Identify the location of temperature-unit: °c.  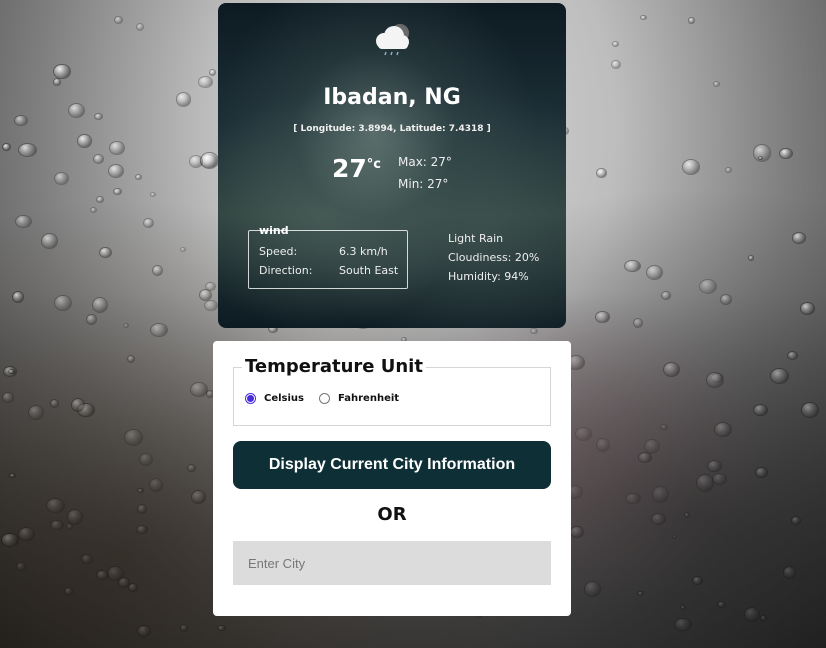
(374, 164).